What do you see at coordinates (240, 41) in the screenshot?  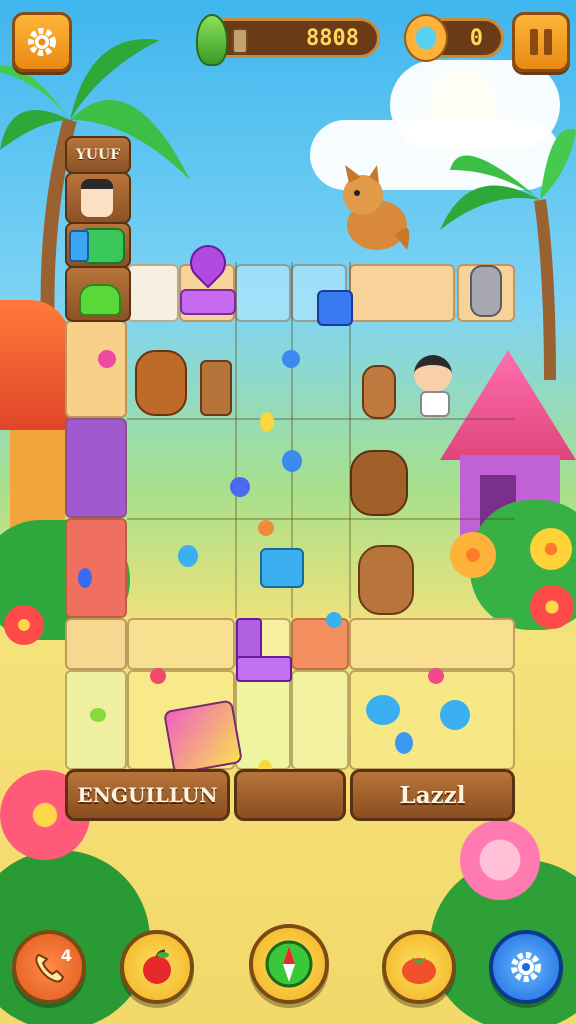 I see `torch-icon` at bounding box center [240, 41].